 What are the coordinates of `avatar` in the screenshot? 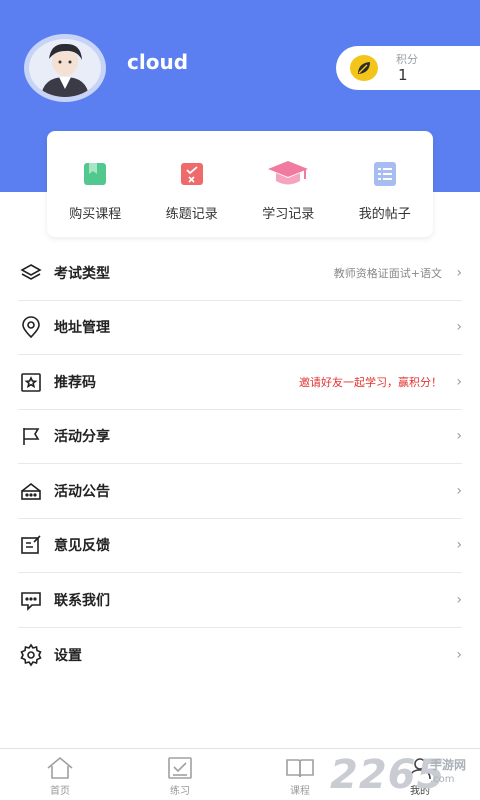 It's located at (65, 68).